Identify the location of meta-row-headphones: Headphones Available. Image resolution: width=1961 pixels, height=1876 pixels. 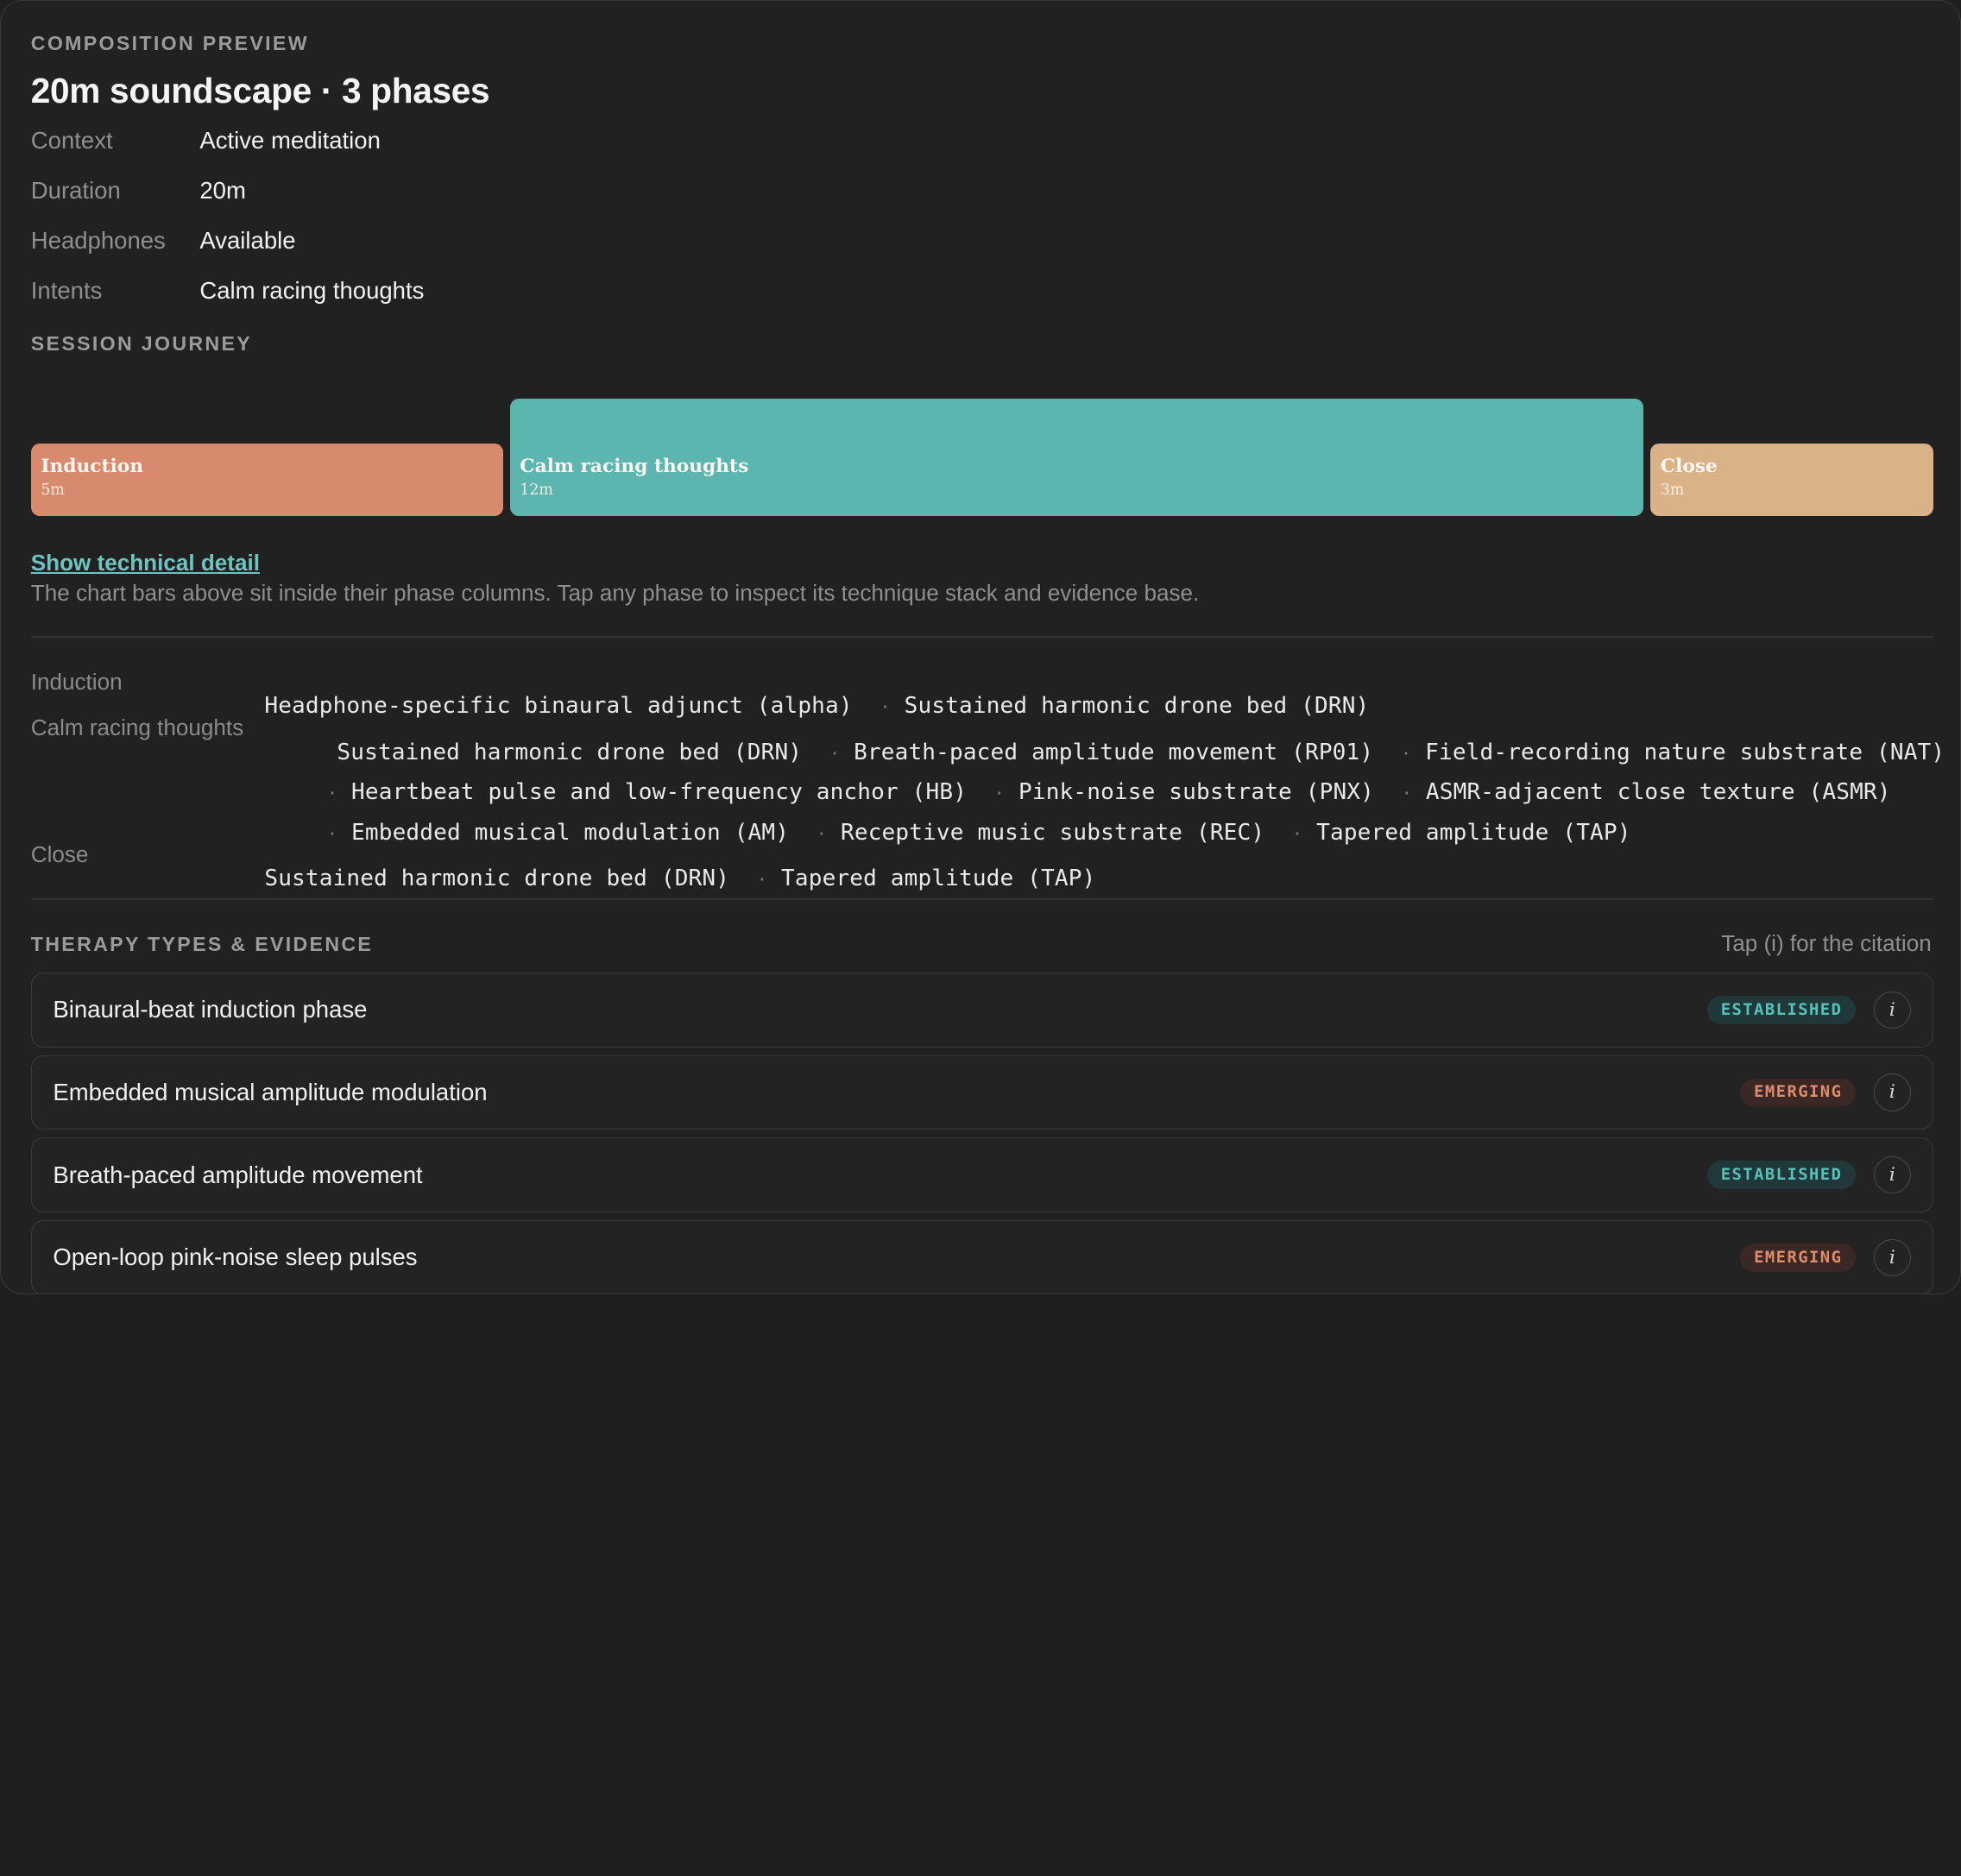
(228, 241).